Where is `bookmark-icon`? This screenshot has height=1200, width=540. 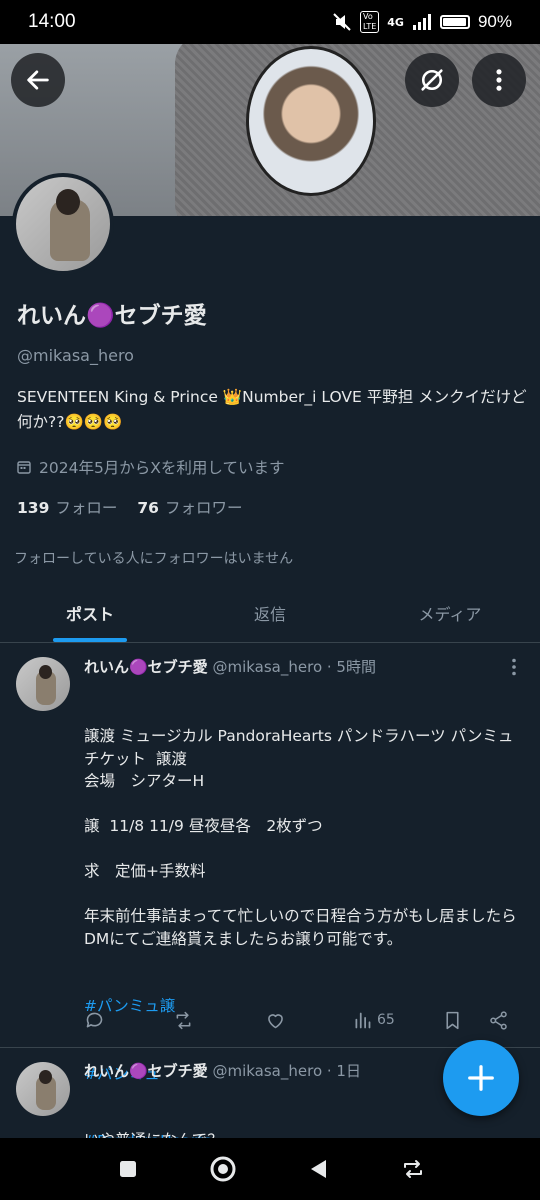
bookmark-icon is located at coordinates (452, 1020).